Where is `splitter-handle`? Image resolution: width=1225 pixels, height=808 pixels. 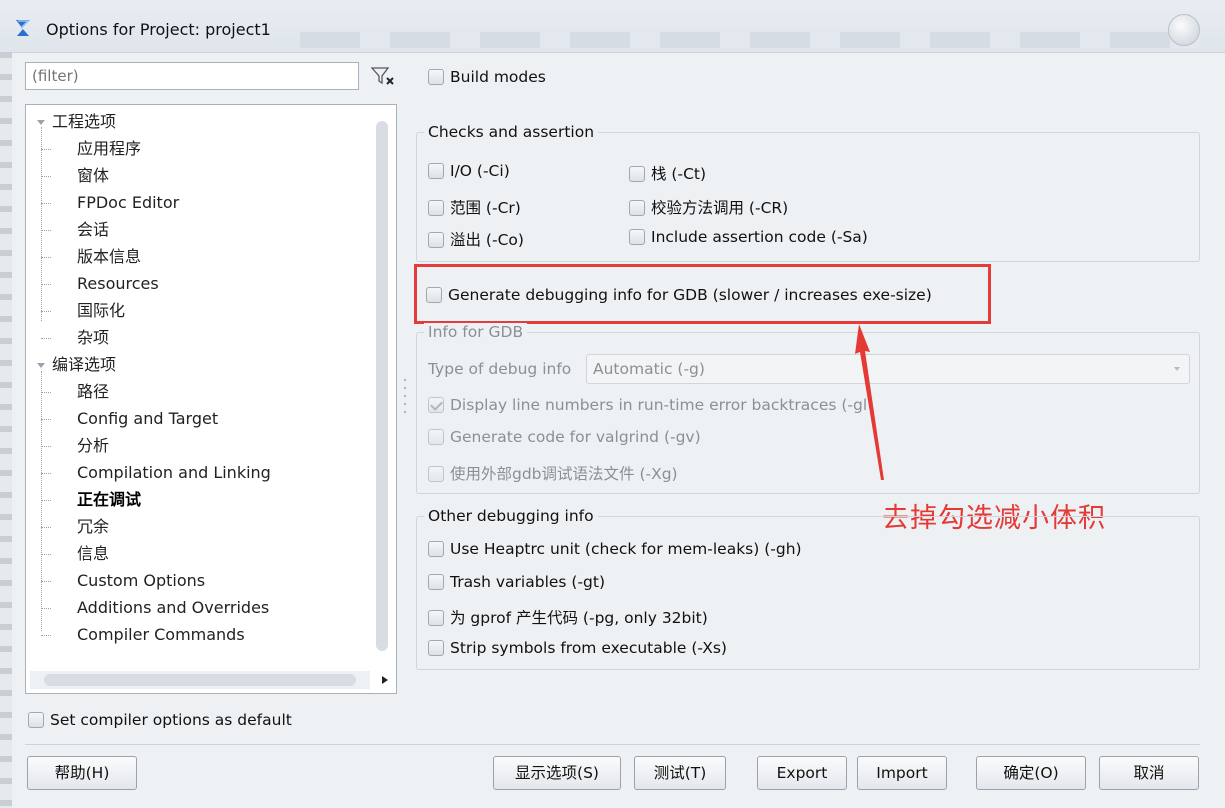 splitter-handle is located at coordinates (405, 396).